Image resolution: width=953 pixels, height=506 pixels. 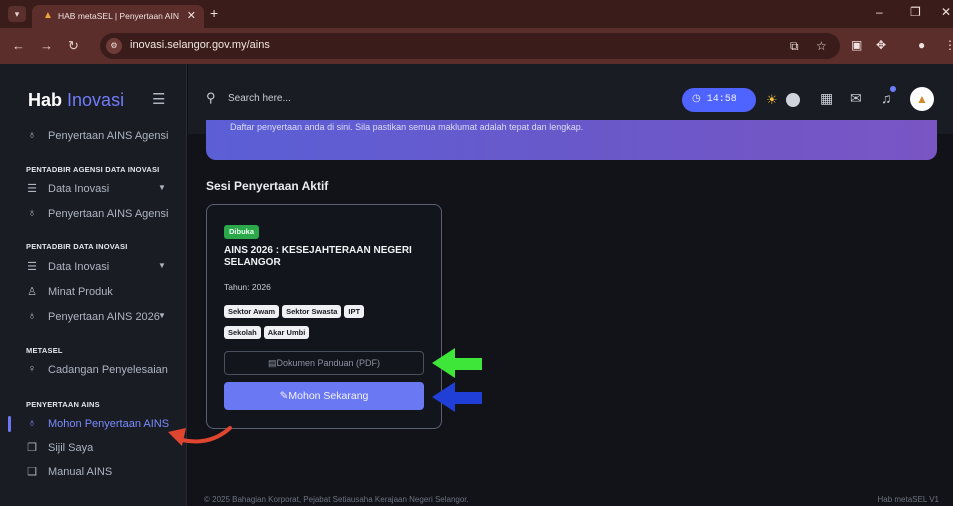 What do you see at coordinates (772, 99) in the screenshot?
I see `sun-icon: ☀` at bounding box center [772, 99].